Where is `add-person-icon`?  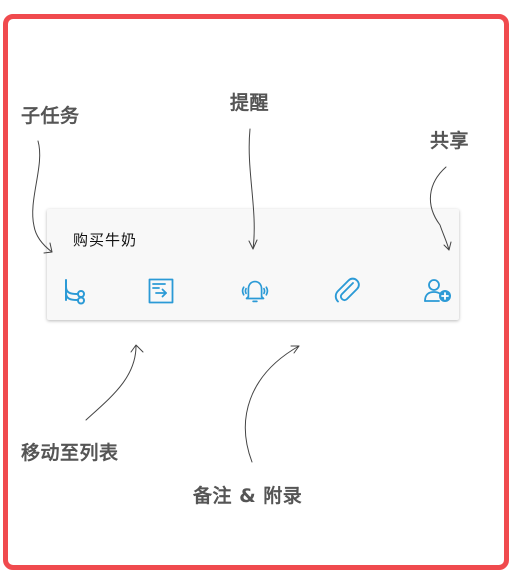
add-person-icon is located at coordinates (437, 290).